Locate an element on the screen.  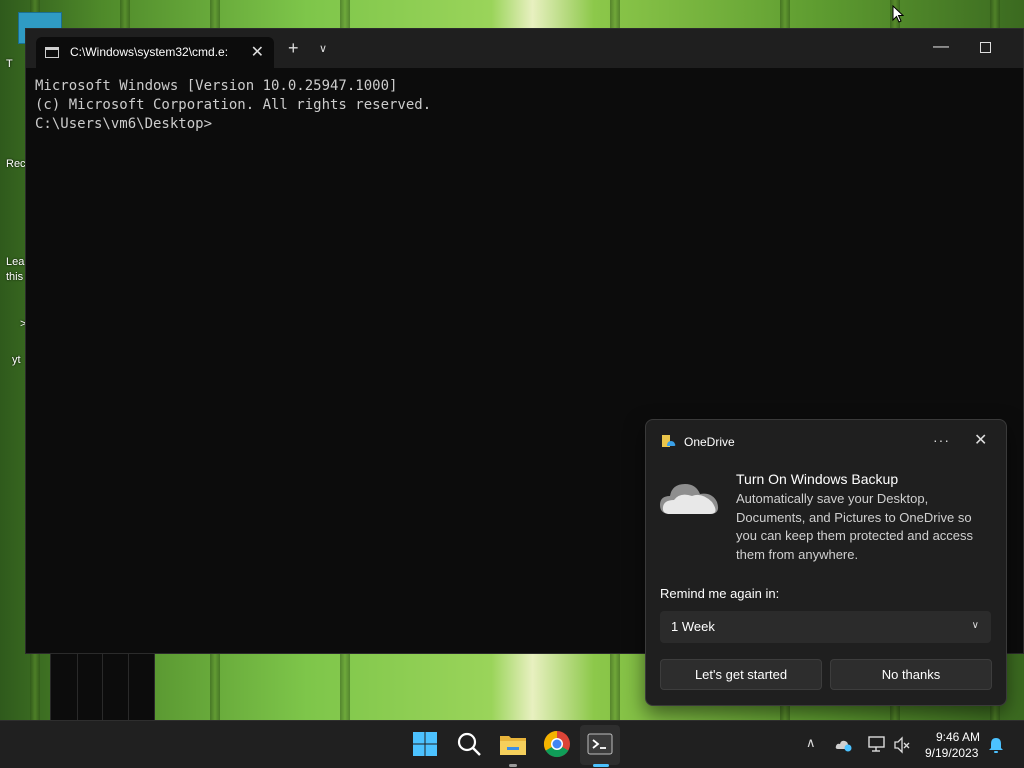
new-tab-icon: + is located at coordinates (293, 48).